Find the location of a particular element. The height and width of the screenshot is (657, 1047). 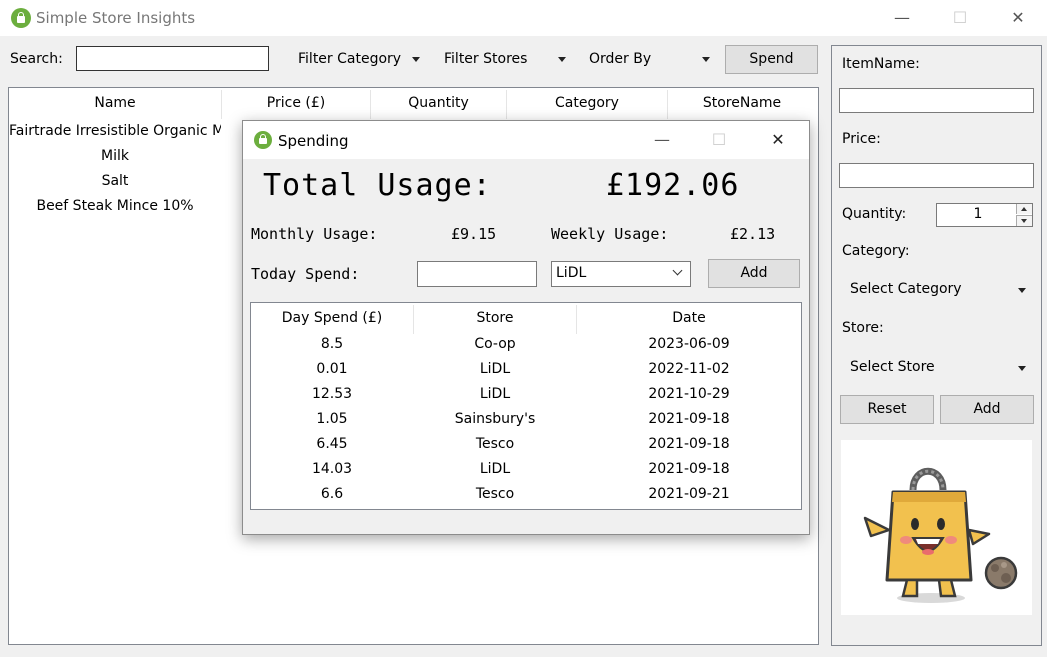

add-item-button: Add is located at coordinates (987, 409).